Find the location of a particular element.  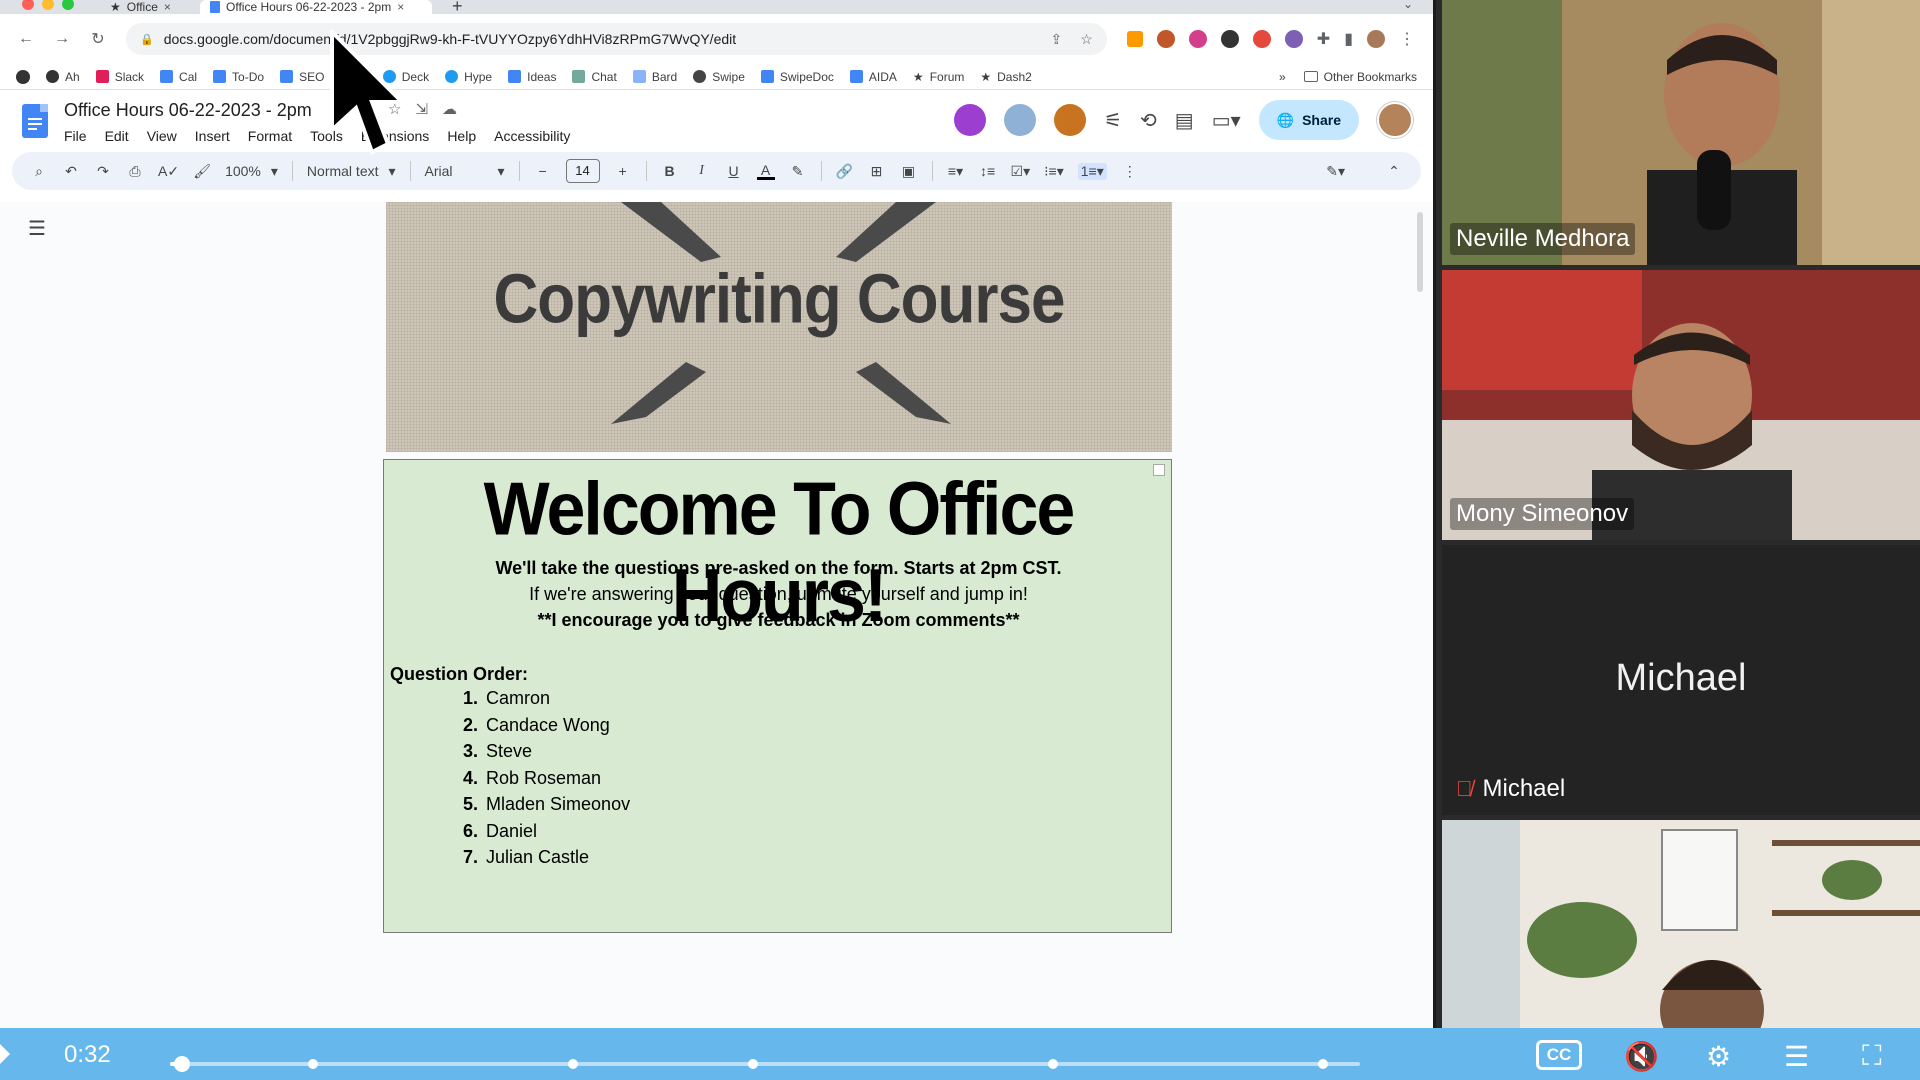

tab-office: ★ Office × is located at coordinates (145, 7).